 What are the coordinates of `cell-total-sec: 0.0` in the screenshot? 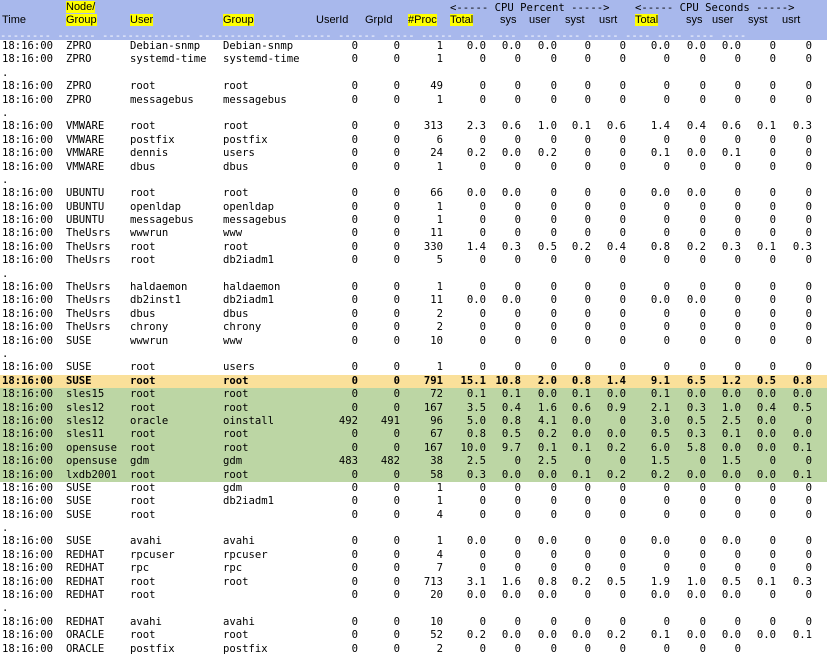 It's located at (660, 595).